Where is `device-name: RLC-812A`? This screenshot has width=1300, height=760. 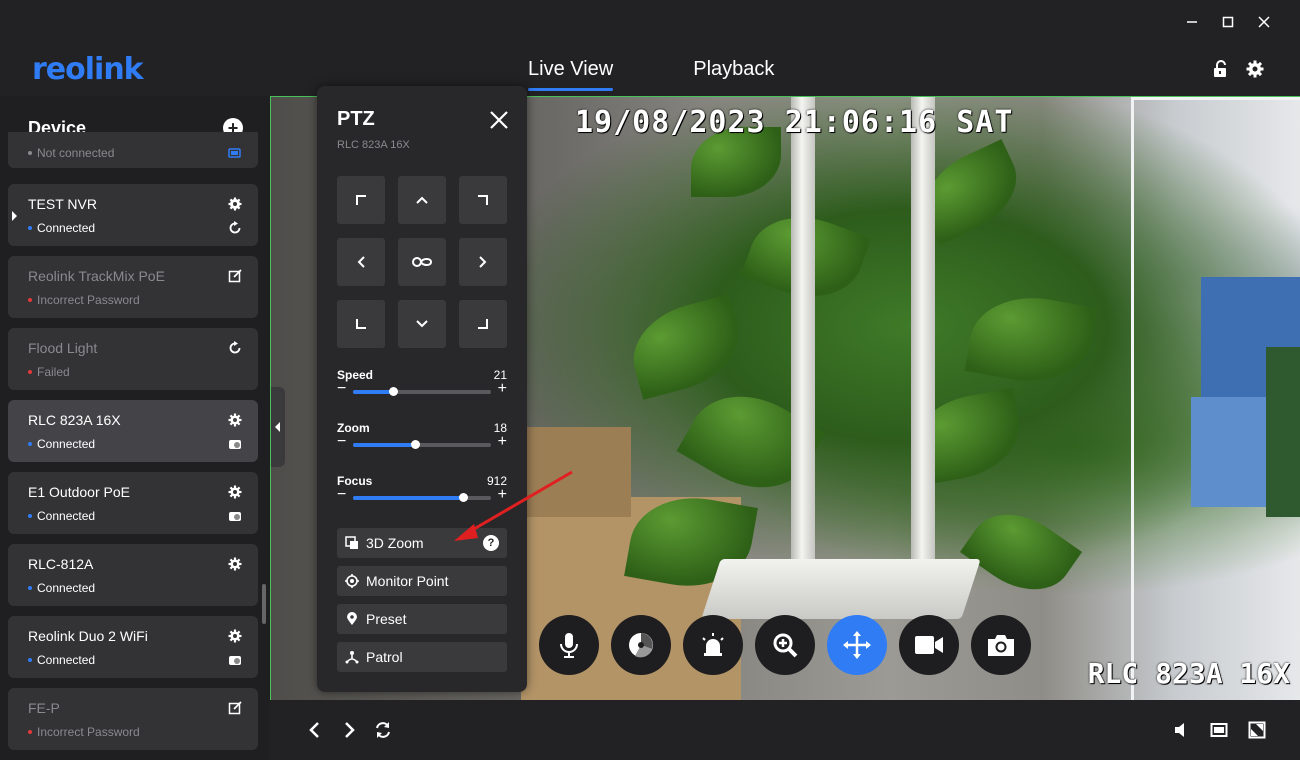
device-name: RLC-812A is located at coordinates (61, 564).